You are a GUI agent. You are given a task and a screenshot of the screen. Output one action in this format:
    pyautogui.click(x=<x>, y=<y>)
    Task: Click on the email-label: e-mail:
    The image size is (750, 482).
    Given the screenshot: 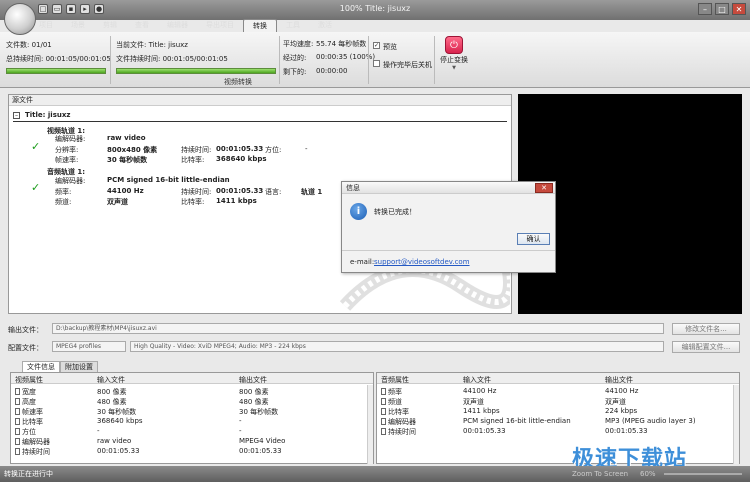 What is the action you would take?
    pyautogui.click(x=362, y=262)
    